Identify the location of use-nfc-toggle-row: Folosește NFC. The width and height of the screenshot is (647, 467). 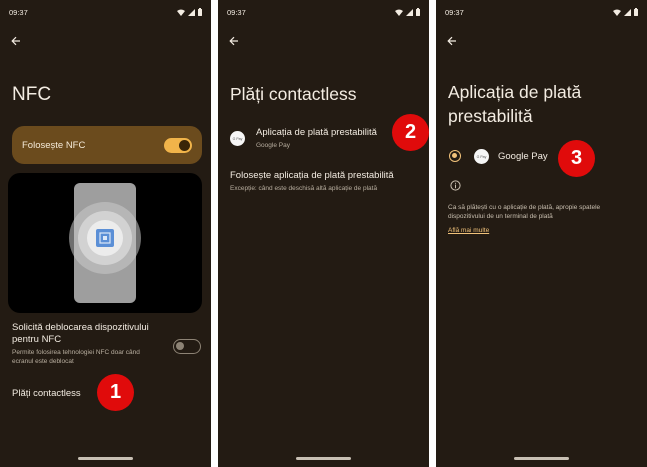
(107, 145).